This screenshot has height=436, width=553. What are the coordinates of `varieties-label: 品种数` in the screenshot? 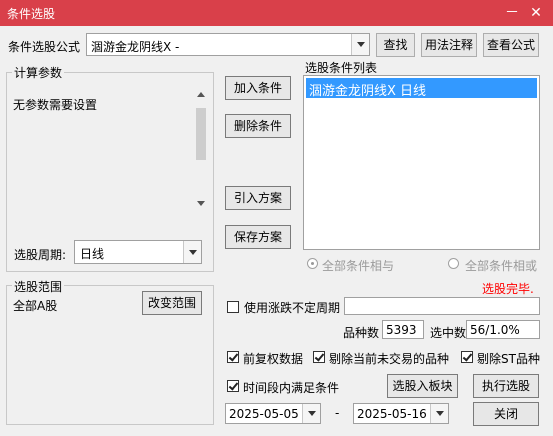 It's located at (361, 333).